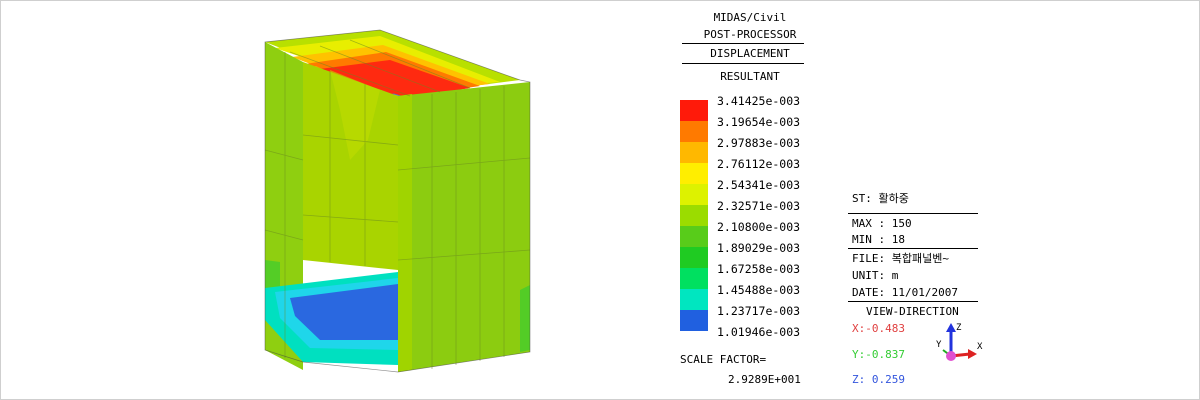 The width and height of the screenshot is (1200, 400). I want to click on legend-label: 1.23717e-003, so click(759, 311).